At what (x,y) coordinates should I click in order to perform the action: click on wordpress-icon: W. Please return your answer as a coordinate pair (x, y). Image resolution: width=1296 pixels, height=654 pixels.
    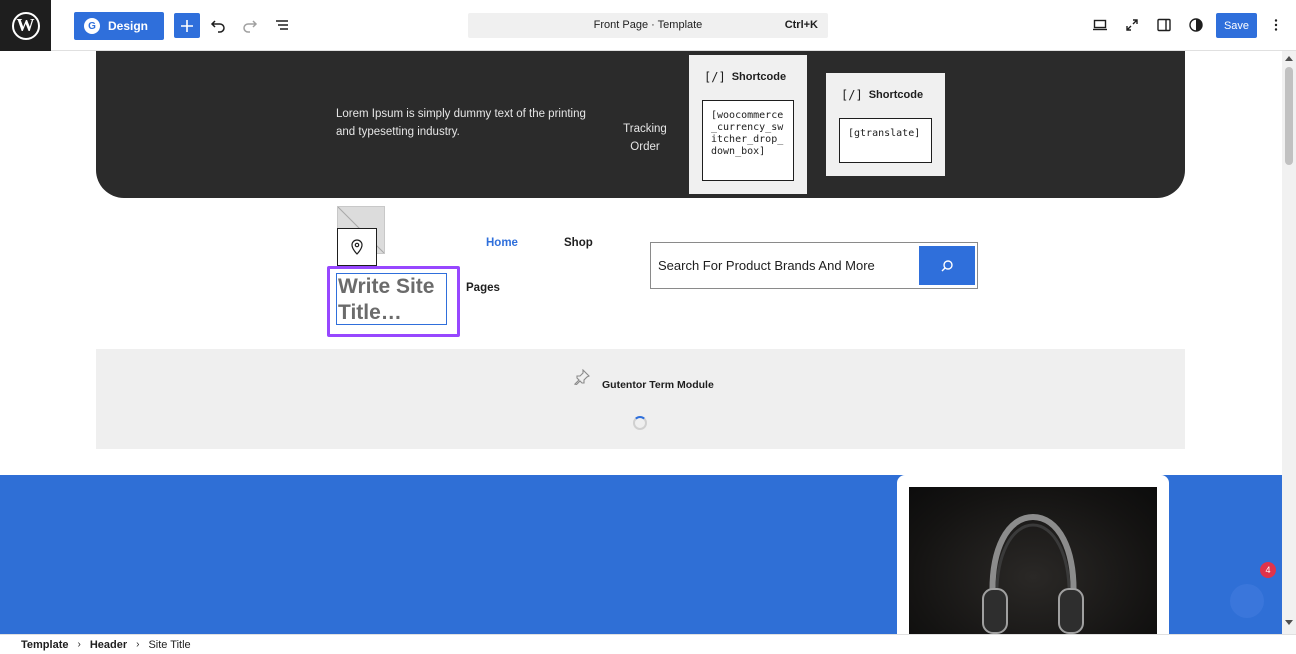
    Looking at the image, I should click on (25, 25).